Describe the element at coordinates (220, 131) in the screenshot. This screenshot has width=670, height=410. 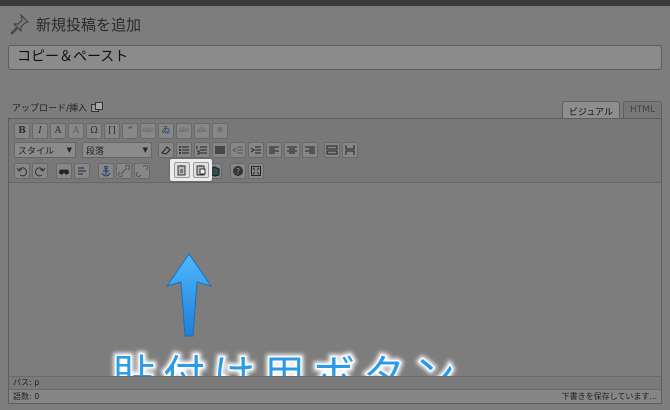
I see `note-button: ※` at that location.